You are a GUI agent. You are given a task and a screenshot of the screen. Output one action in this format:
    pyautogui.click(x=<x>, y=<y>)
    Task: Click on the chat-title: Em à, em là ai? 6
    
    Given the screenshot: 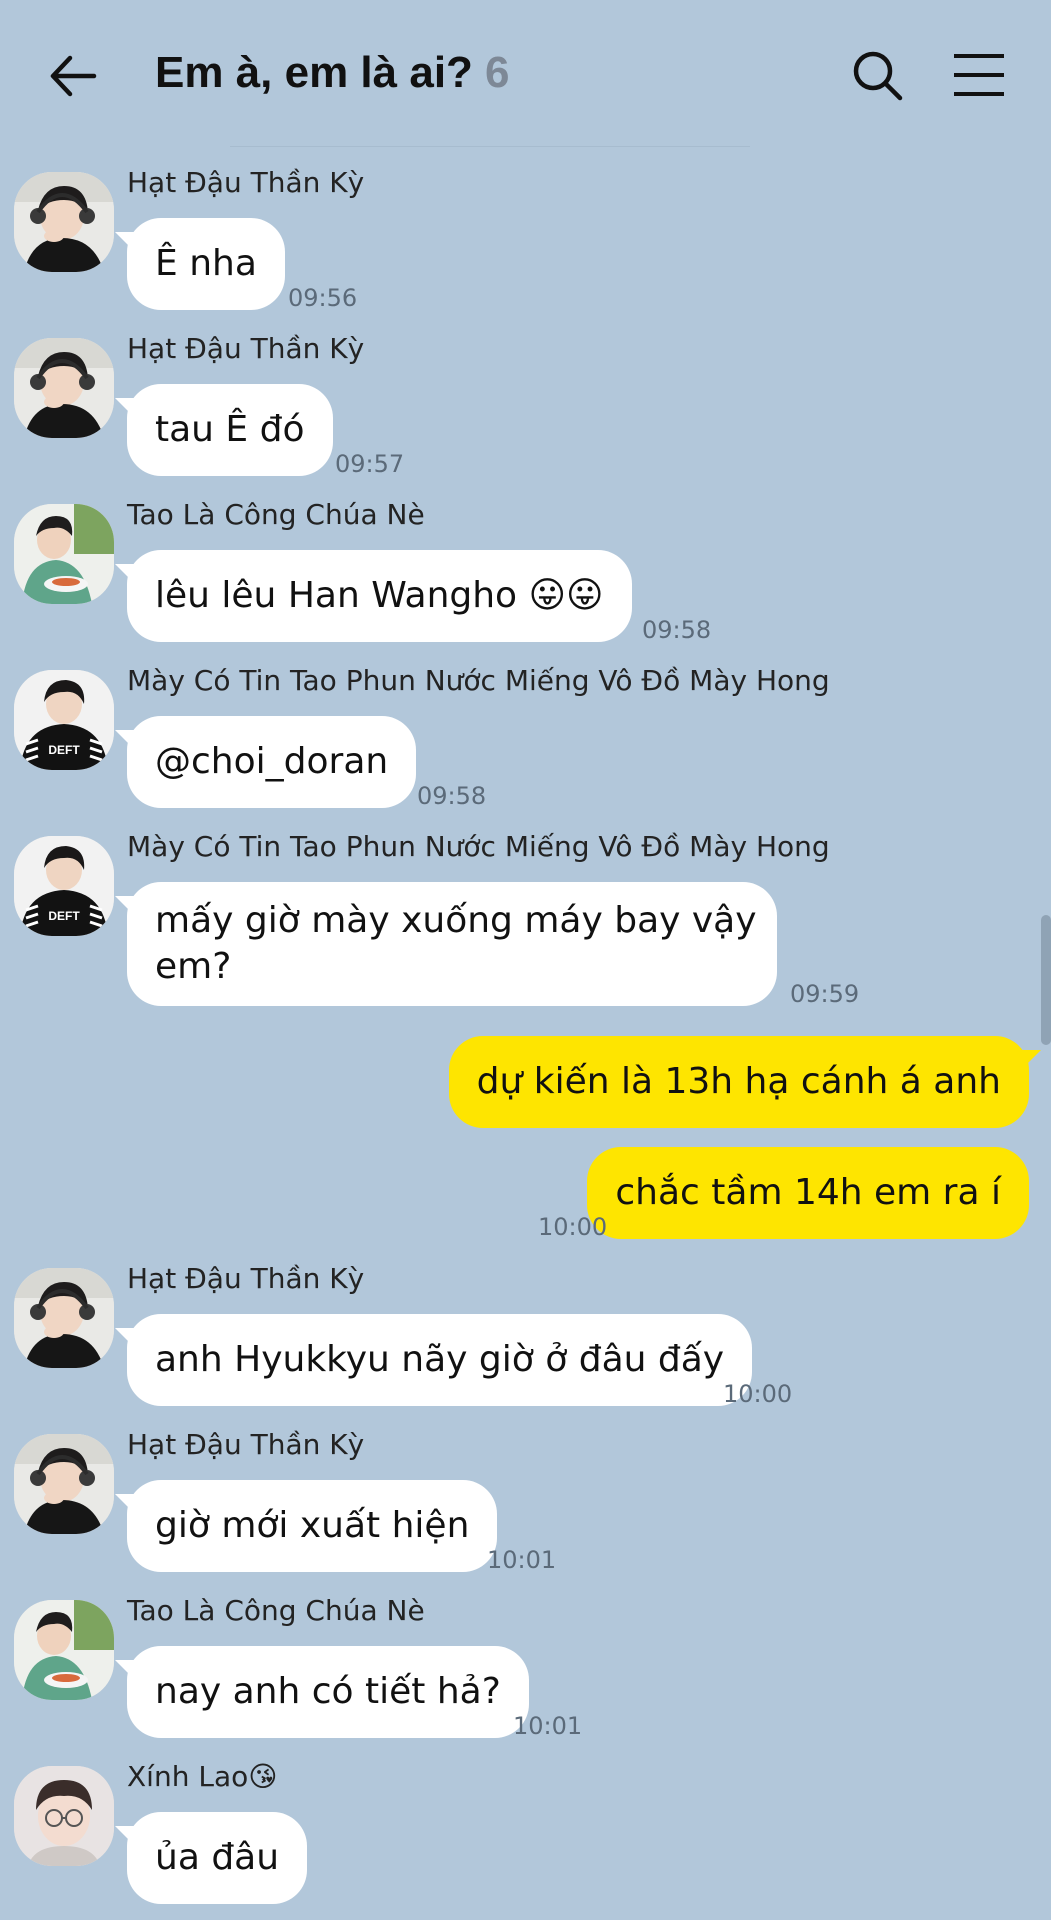 What is the action you would take?
    pyautogui.click(x=332, y=73)
    